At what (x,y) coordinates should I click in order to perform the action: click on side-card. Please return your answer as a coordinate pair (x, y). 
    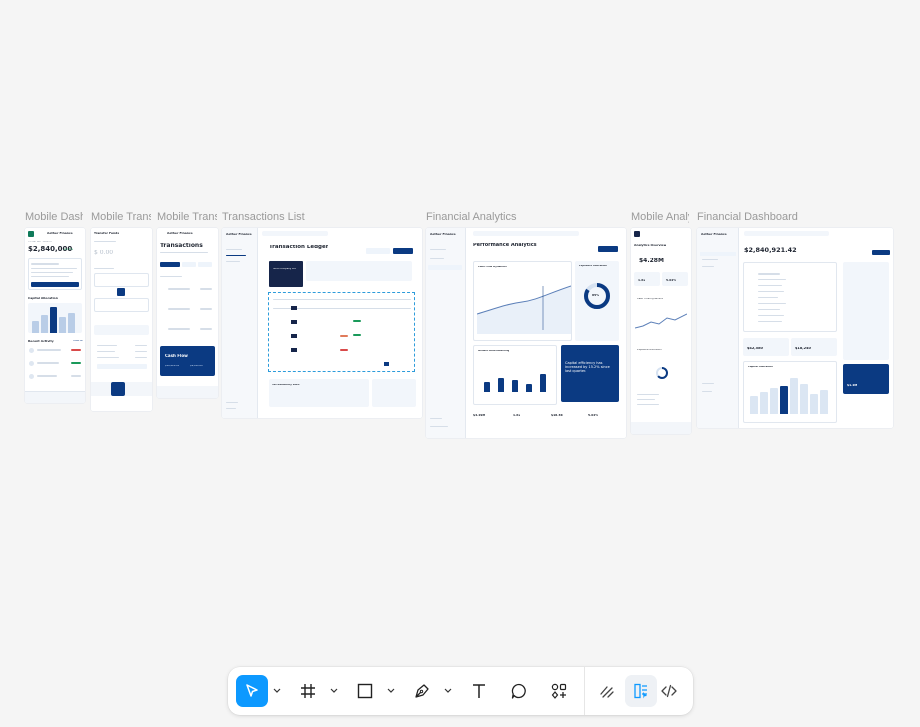
    Looking at the image, I should click on (394, 393).